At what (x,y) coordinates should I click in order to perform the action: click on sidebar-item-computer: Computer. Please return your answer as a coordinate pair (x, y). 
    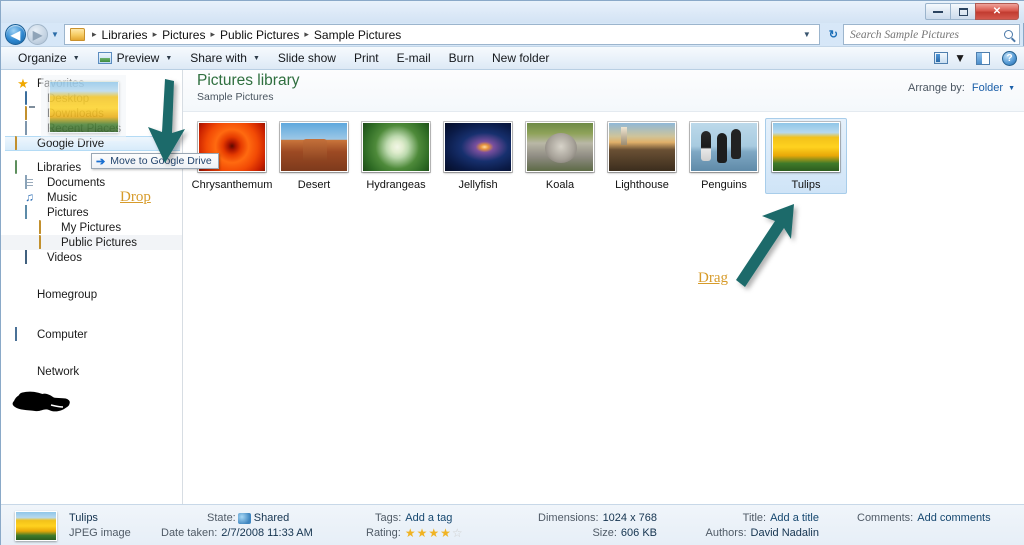
    Looking at the image, I should click on (91, 334).